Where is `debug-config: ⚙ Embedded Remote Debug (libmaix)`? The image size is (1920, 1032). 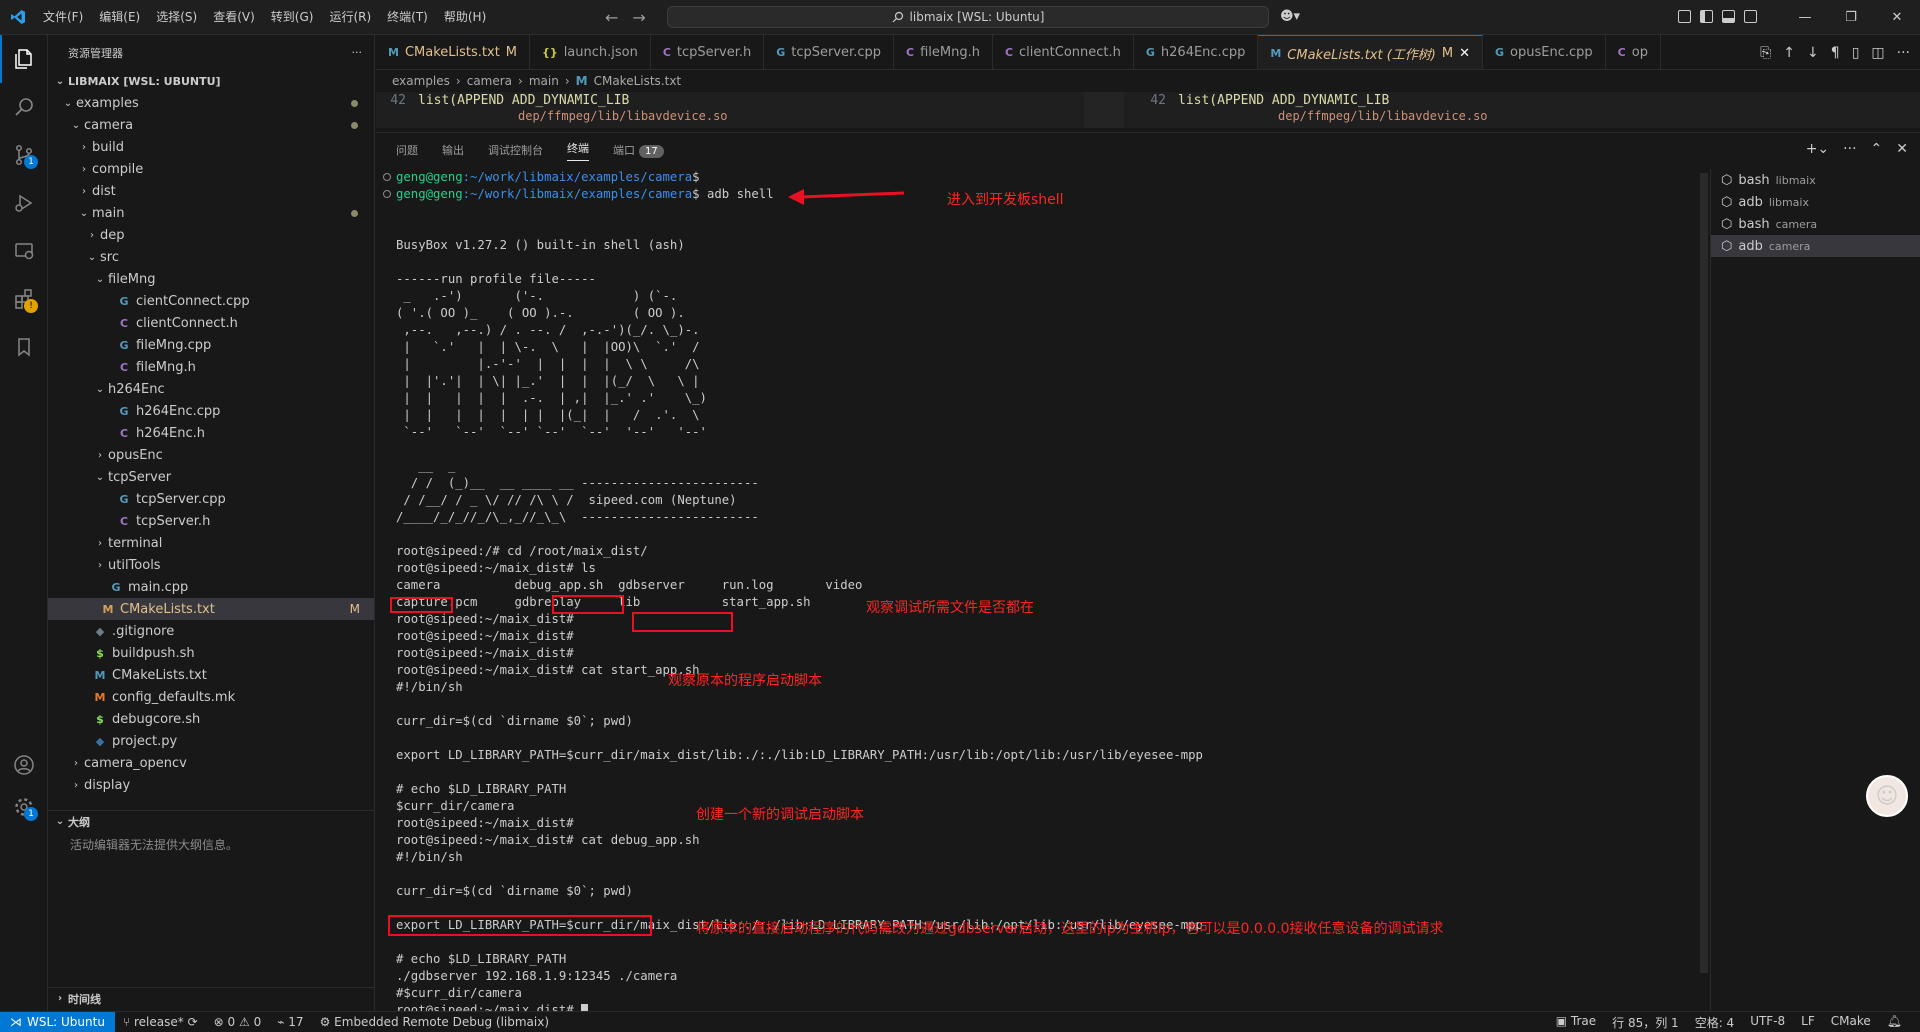 debug-config: ⚙ Embedded Remote Debug (libmaix) is located at coordinates (434, 1022).